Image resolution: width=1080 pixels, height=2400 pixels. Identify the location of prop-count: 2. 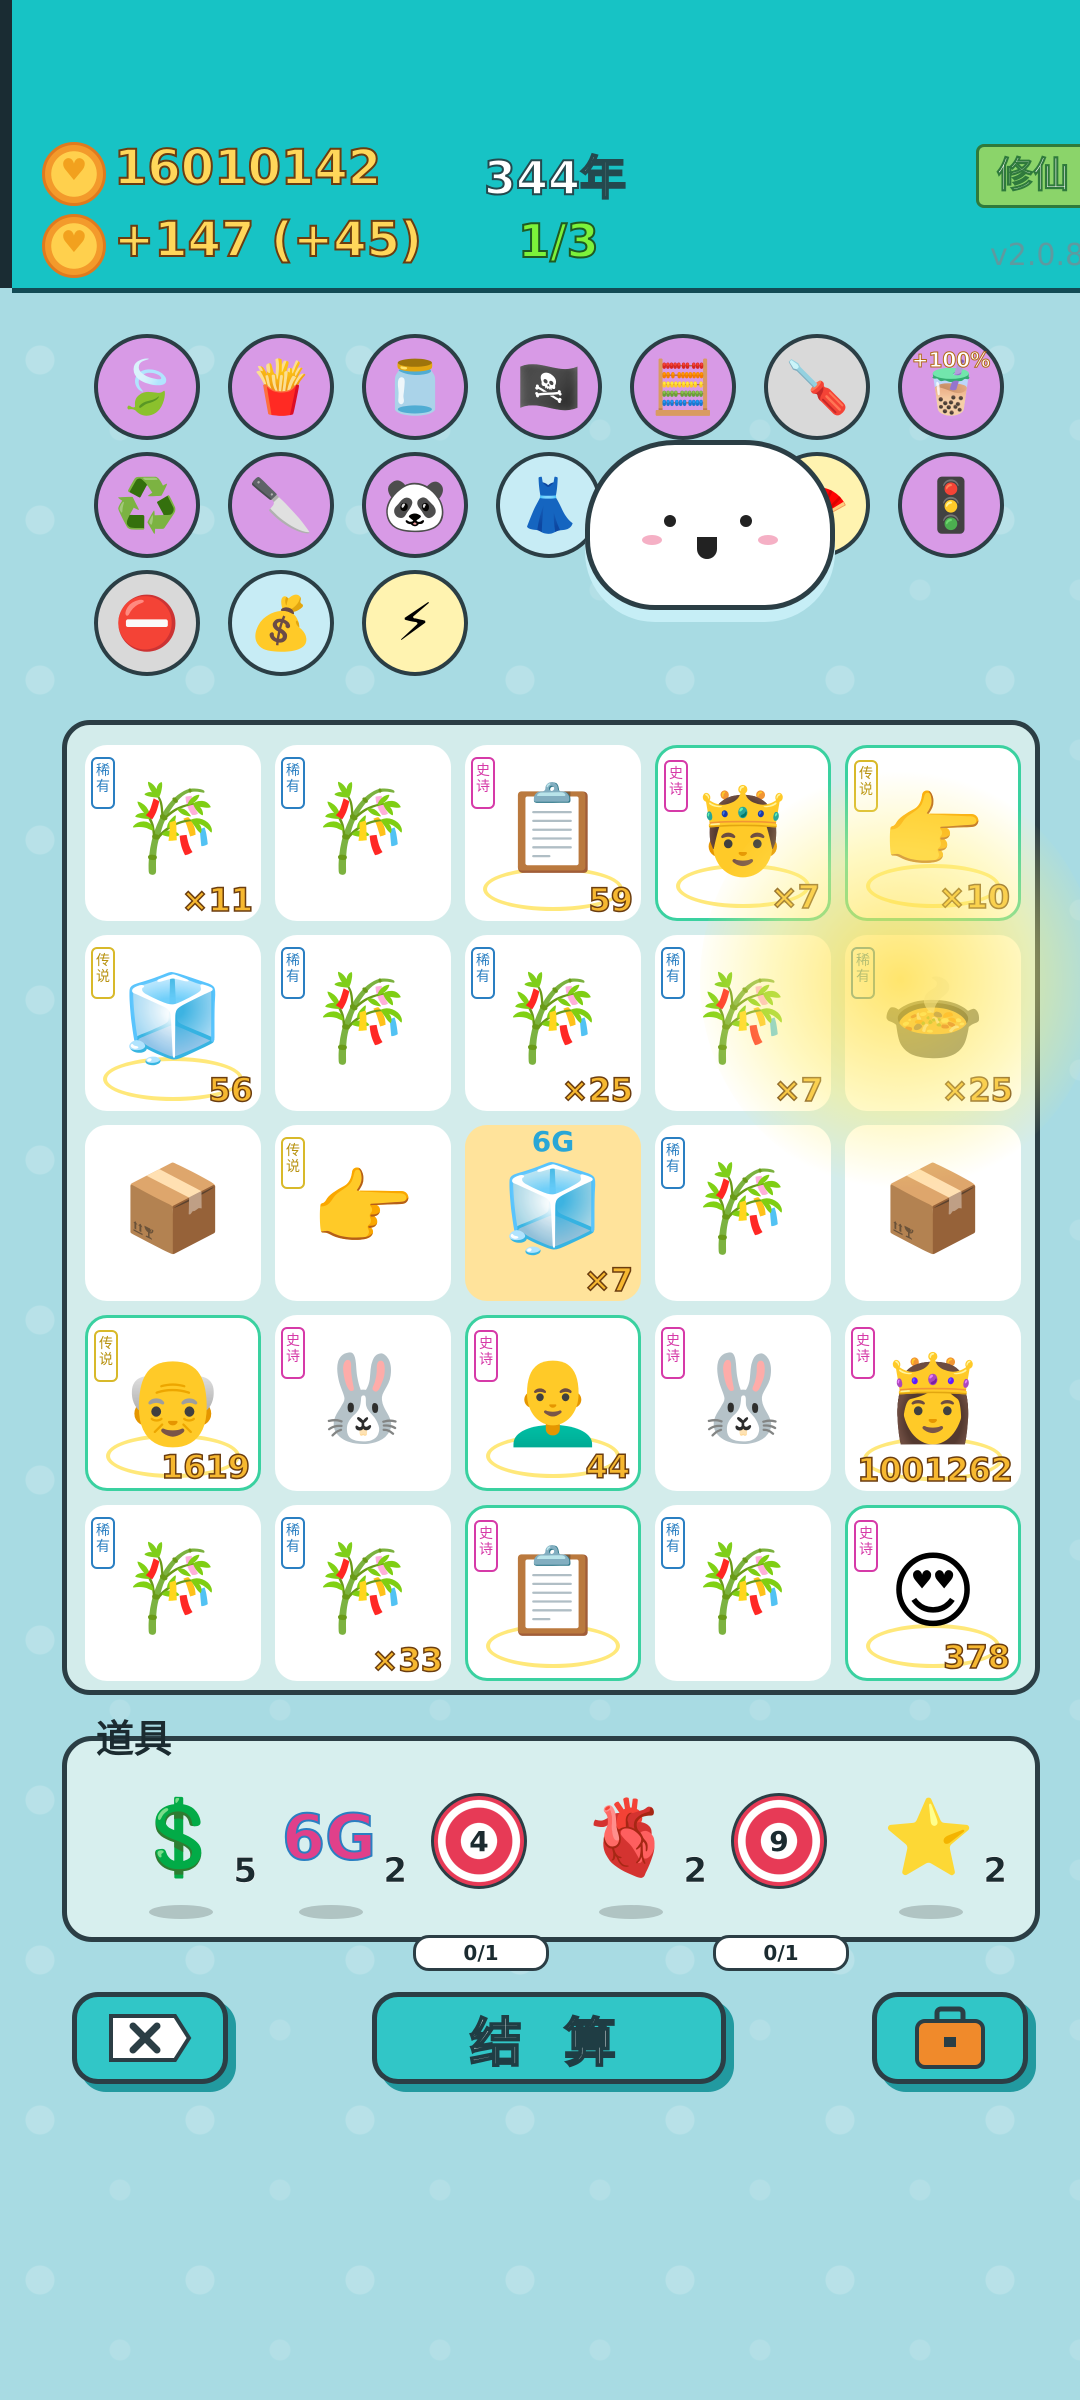
(395, 1871).